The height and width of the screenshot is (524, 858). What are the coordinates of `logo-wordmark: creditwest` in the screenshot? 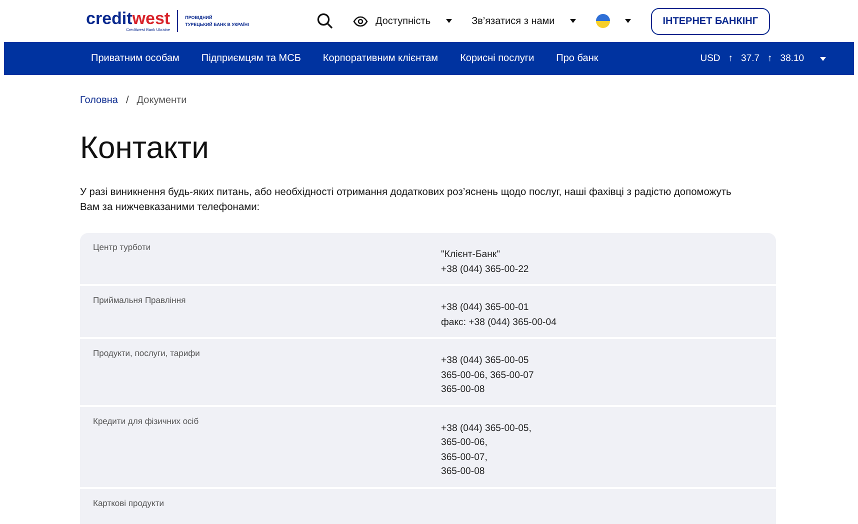 It's located at (128, 18).